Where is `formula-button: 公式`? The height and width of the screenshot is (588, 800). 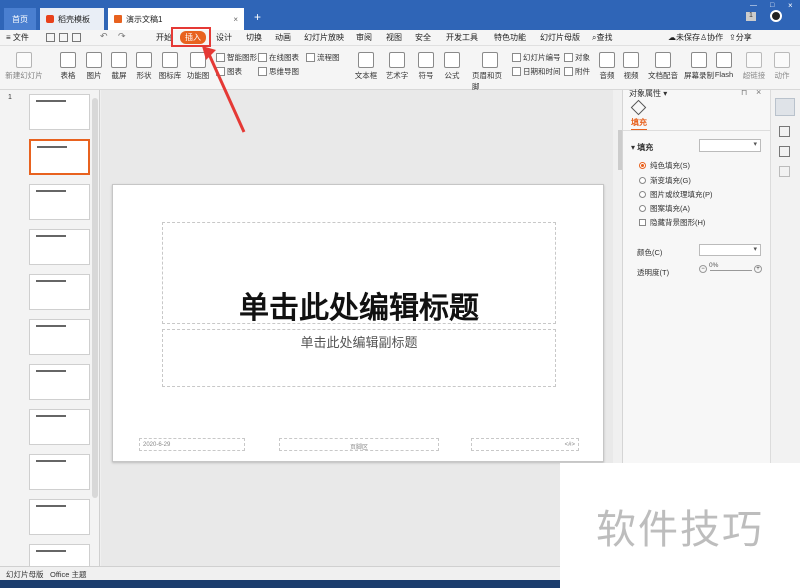
formula-button: 公式 is located at coordinates (452, 66).